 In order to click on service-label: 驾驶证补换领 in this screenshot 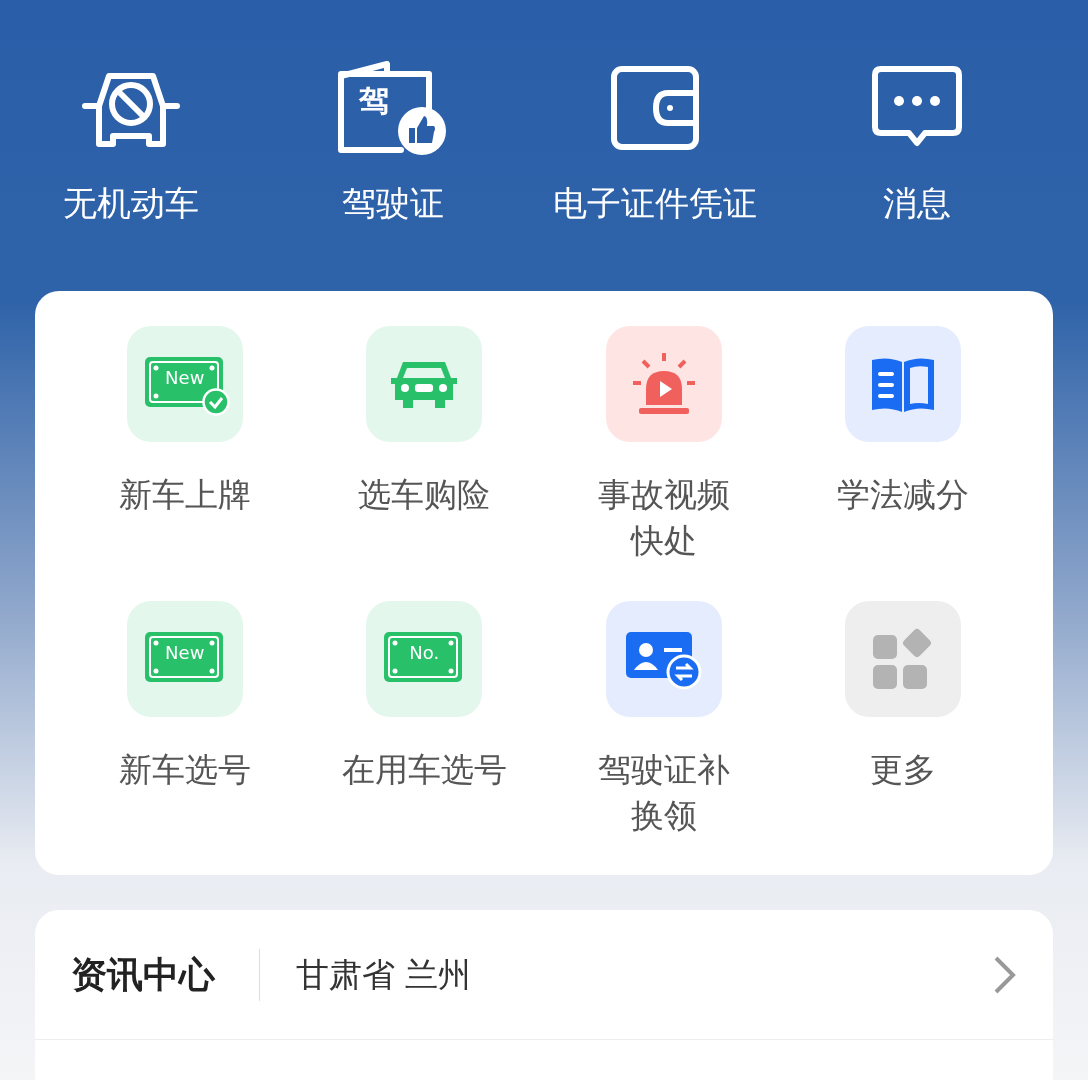, I will do `click(663, 792)`.